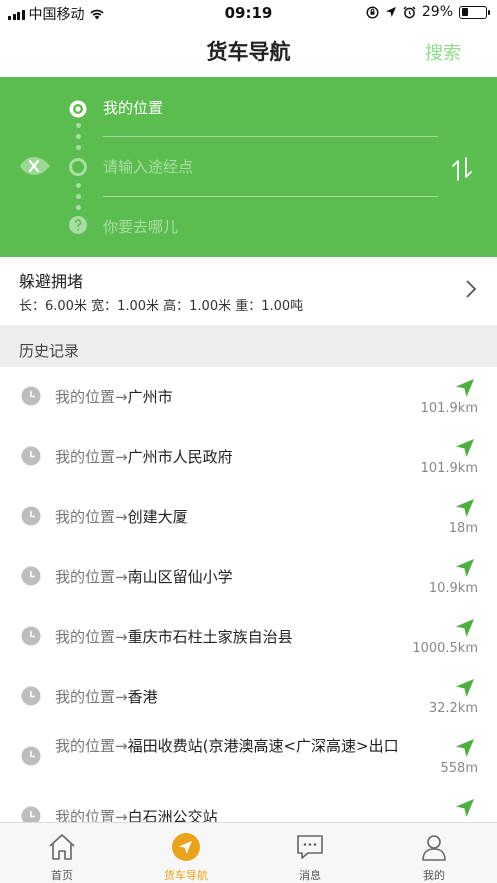 The image size is (497, 883). I want to click on history-item: 我的位置→广州市人民政府 101.9km, so click(248, 457).